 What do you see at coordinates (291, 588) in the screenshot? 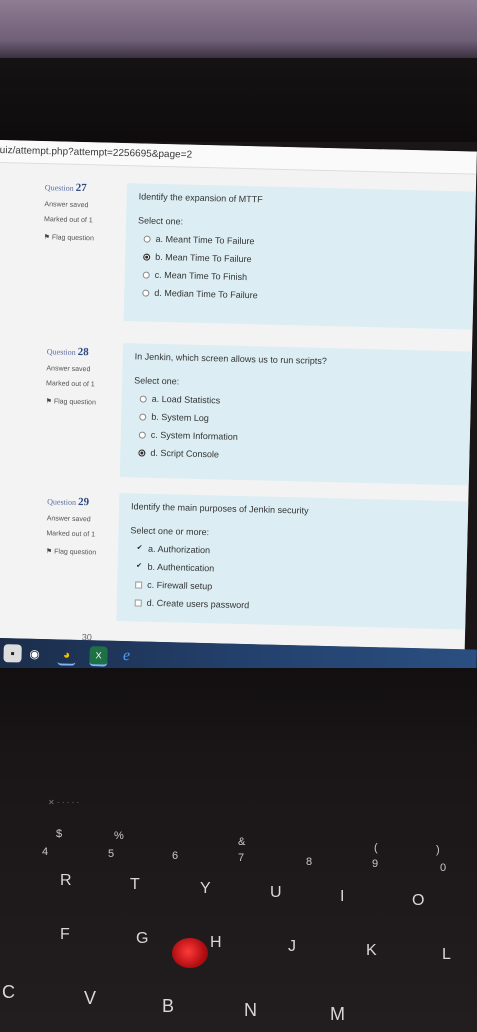
I see `option-c: c. Firewall setup` at bounding box center [291, 588].